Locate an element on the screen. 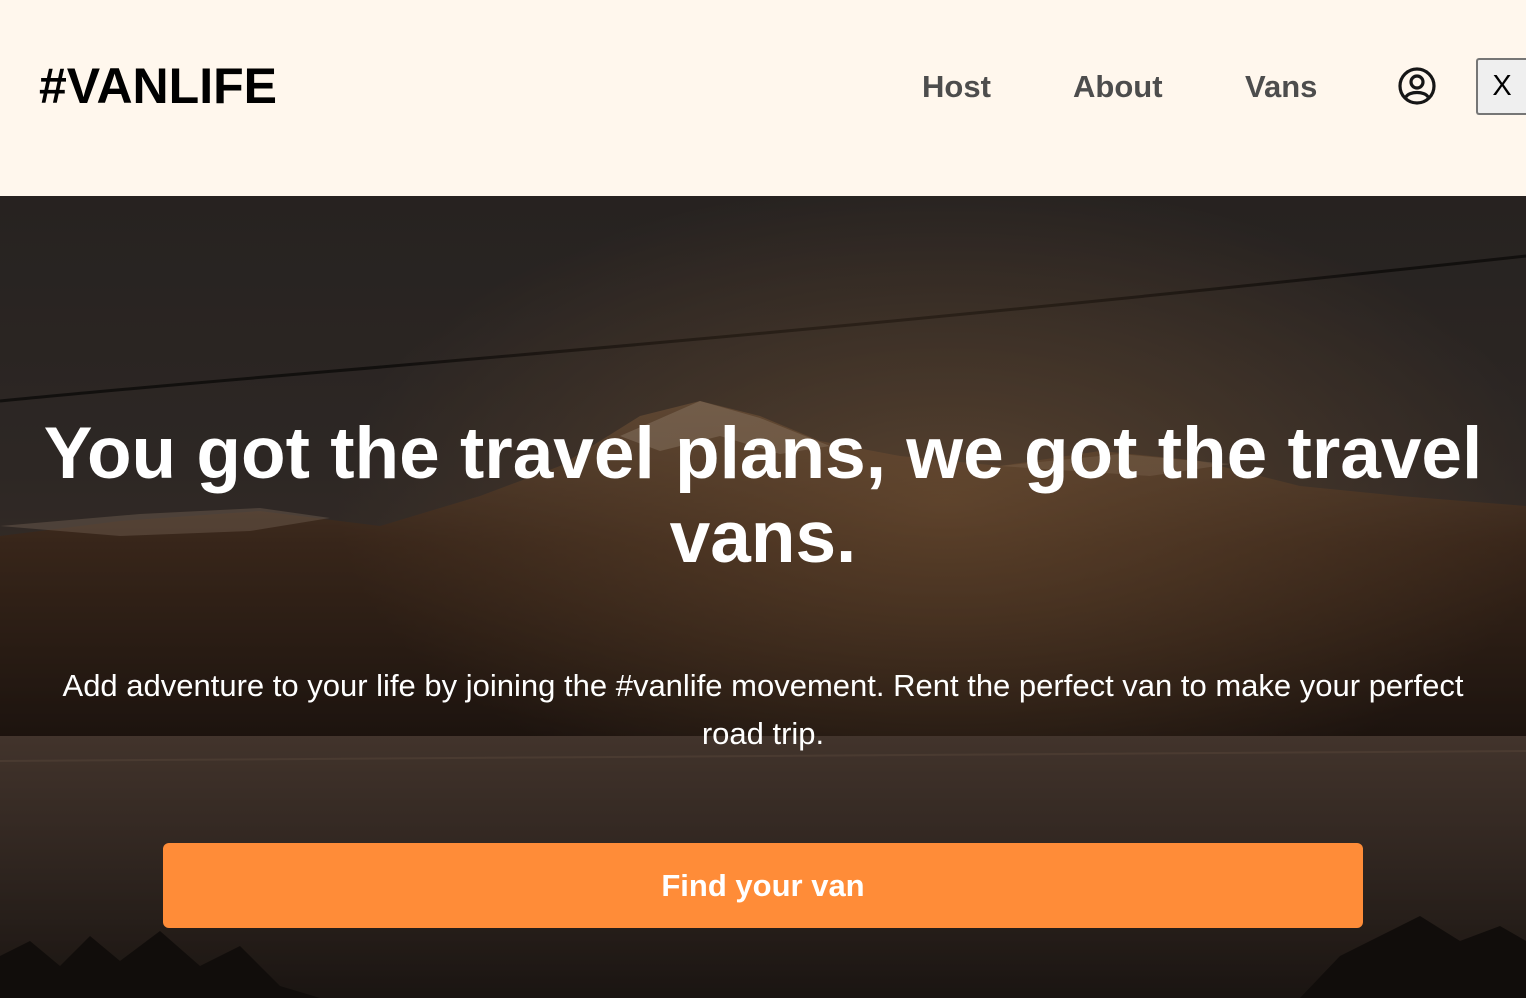 The width and height of the screenshot is (1526, 998). nav-link-about: About is located at coordinates (1118, 87).